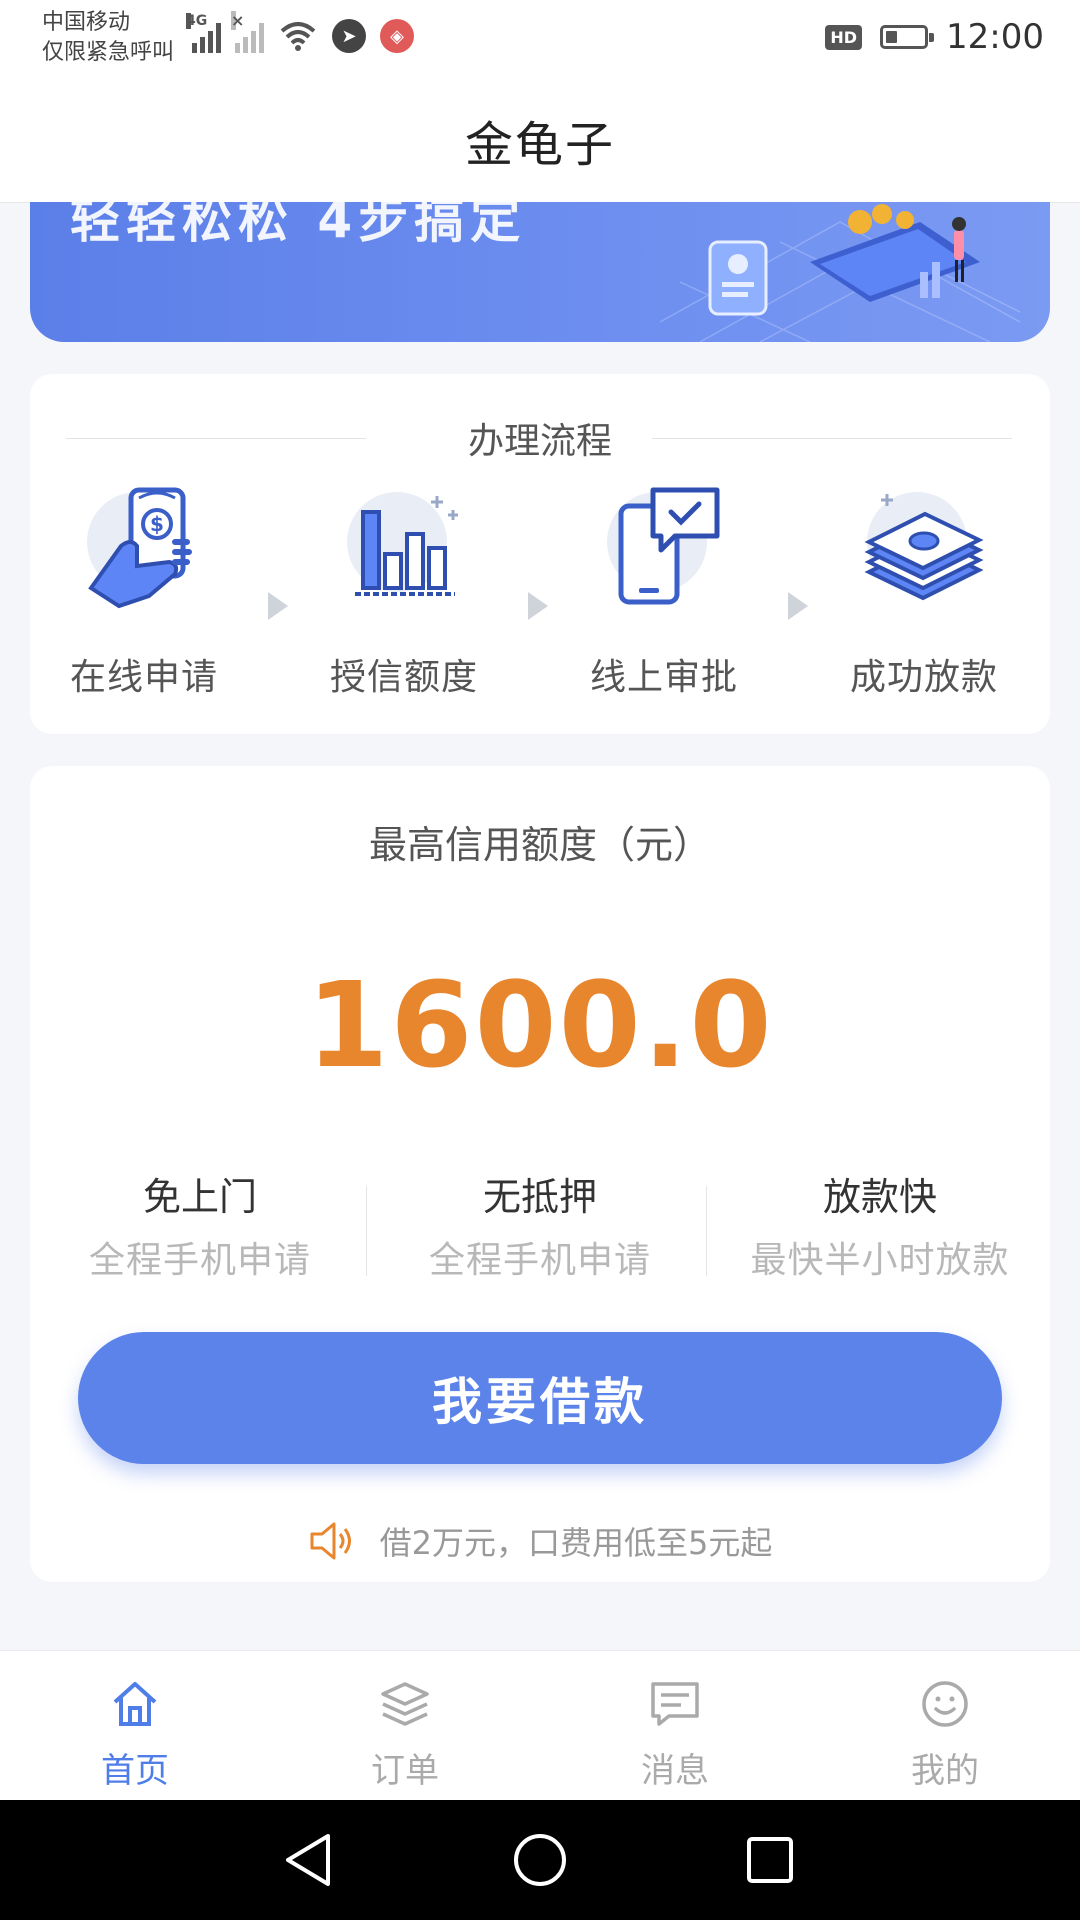 This screenshot has height=1920, width=1080. I want to click on title-divider-right, so click(832, 438).